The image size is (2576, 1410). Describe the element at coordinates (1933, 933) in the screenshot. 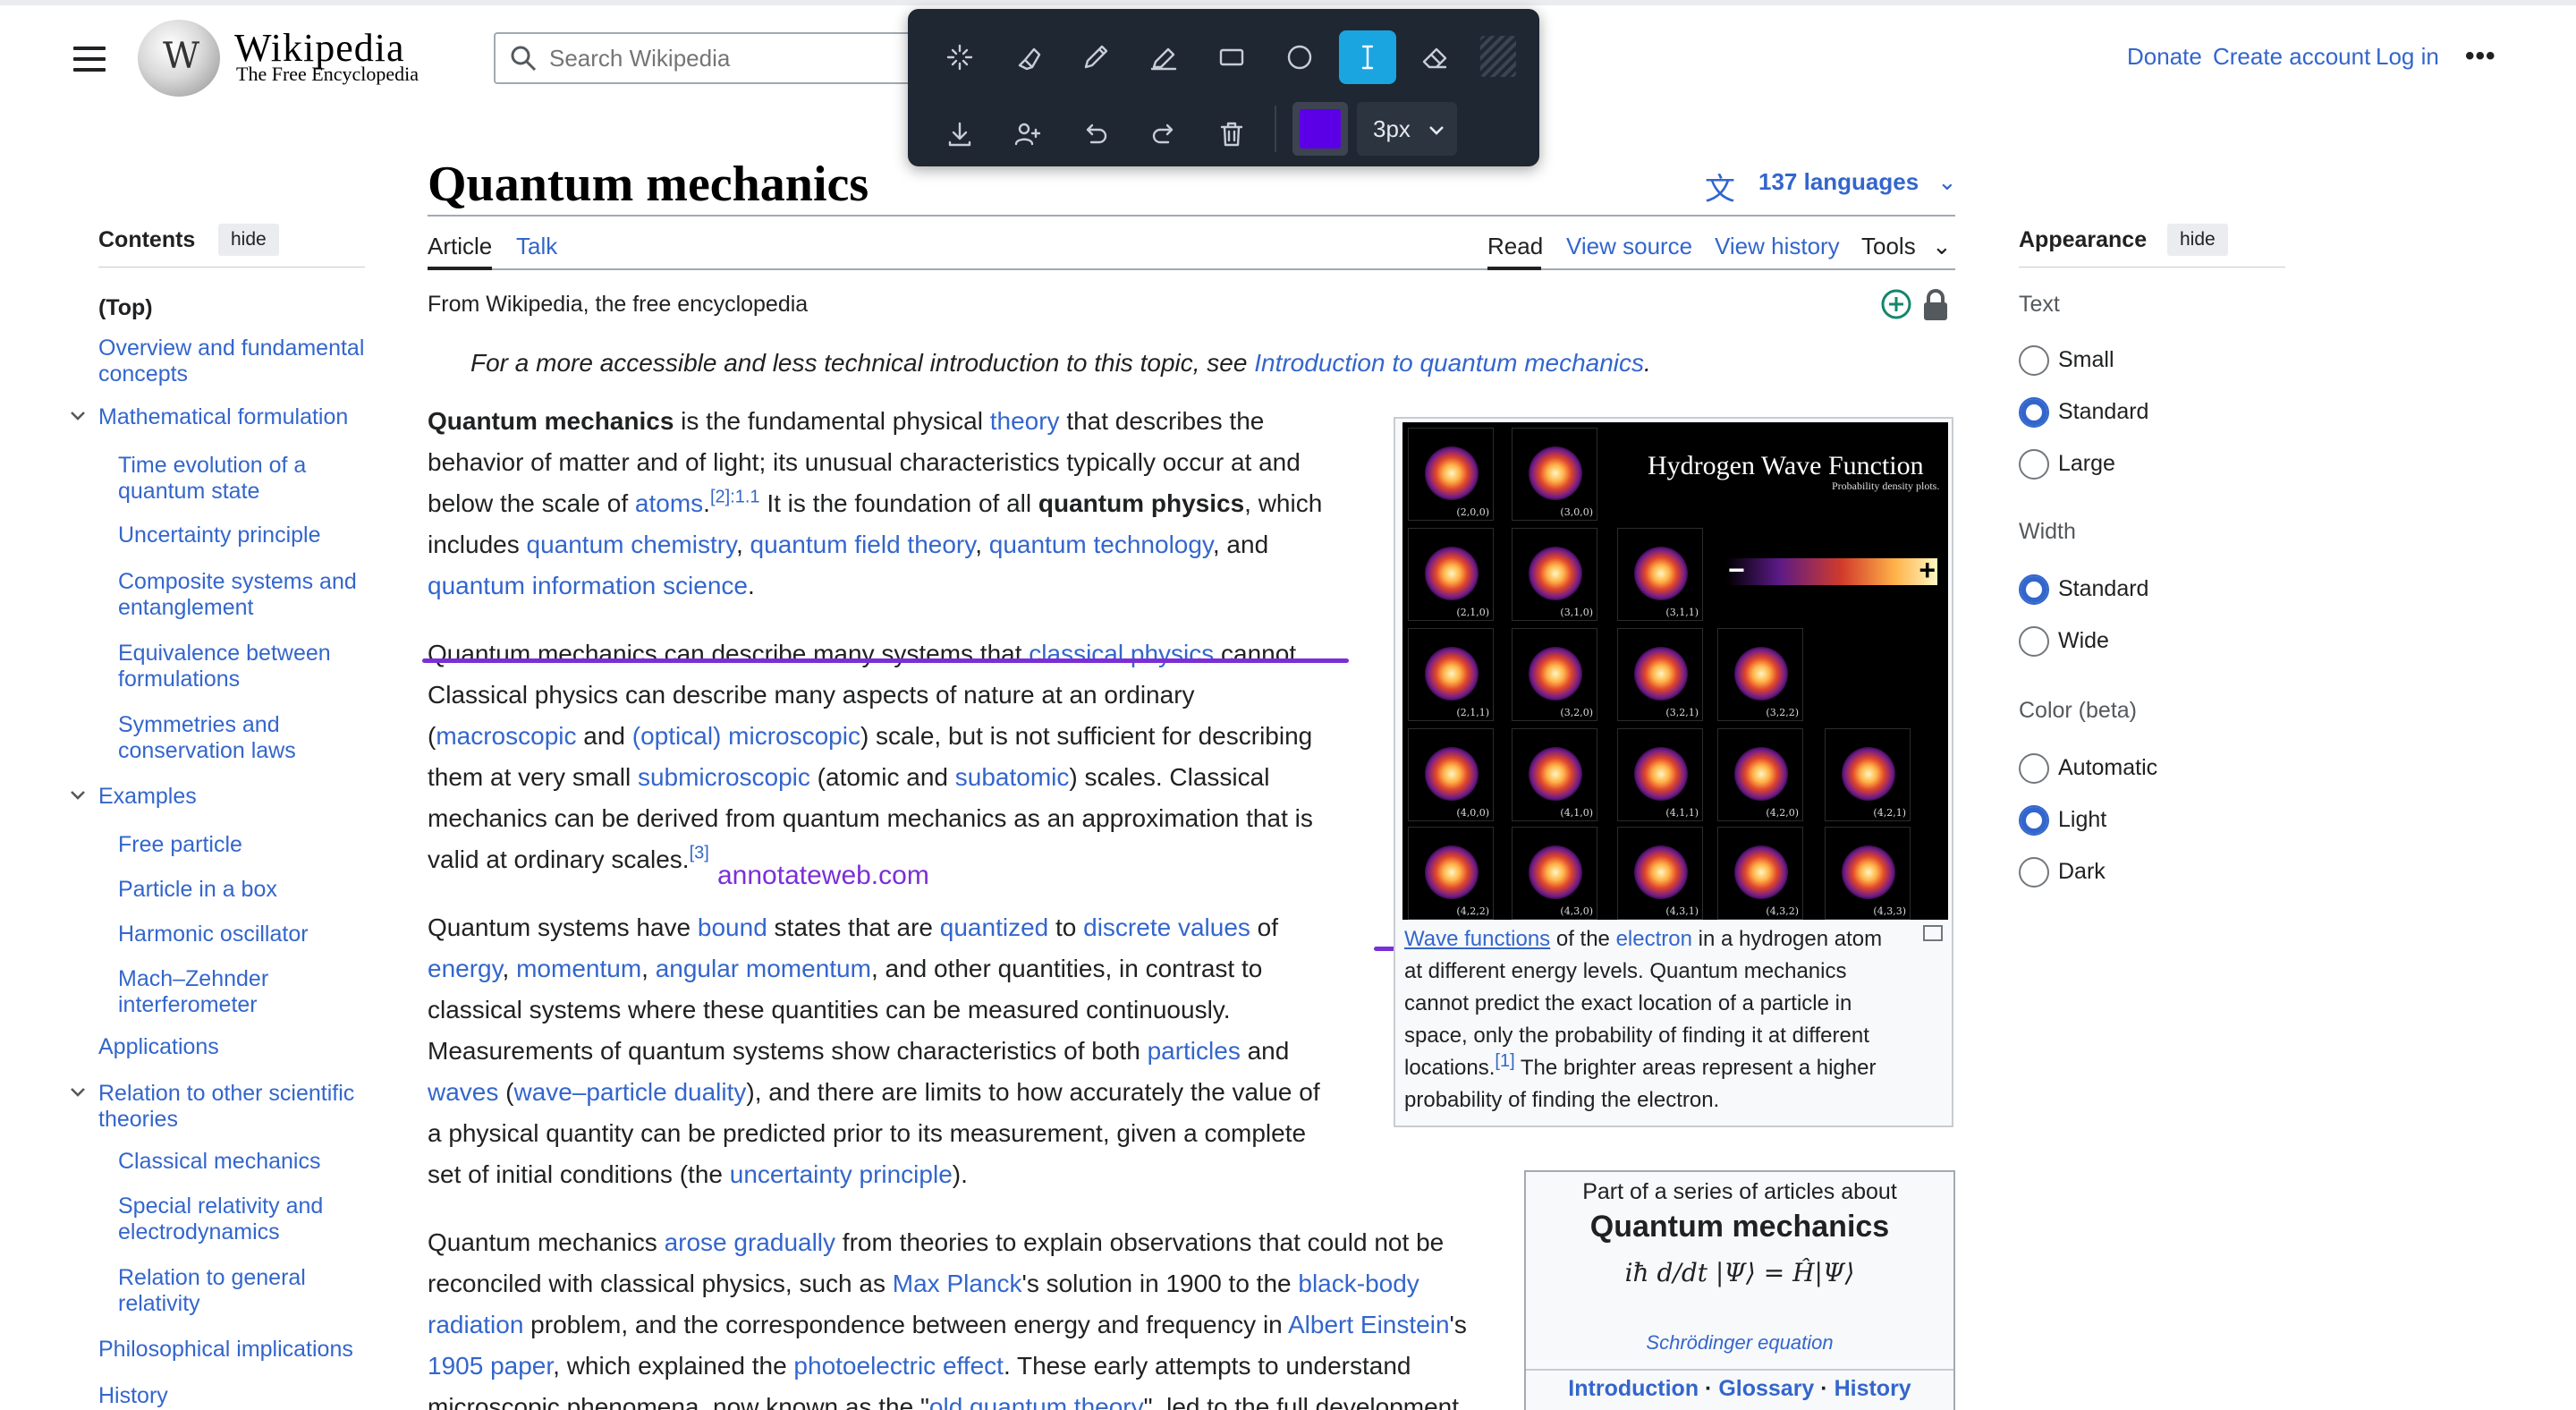

I see `enlarge-icon` at that location.